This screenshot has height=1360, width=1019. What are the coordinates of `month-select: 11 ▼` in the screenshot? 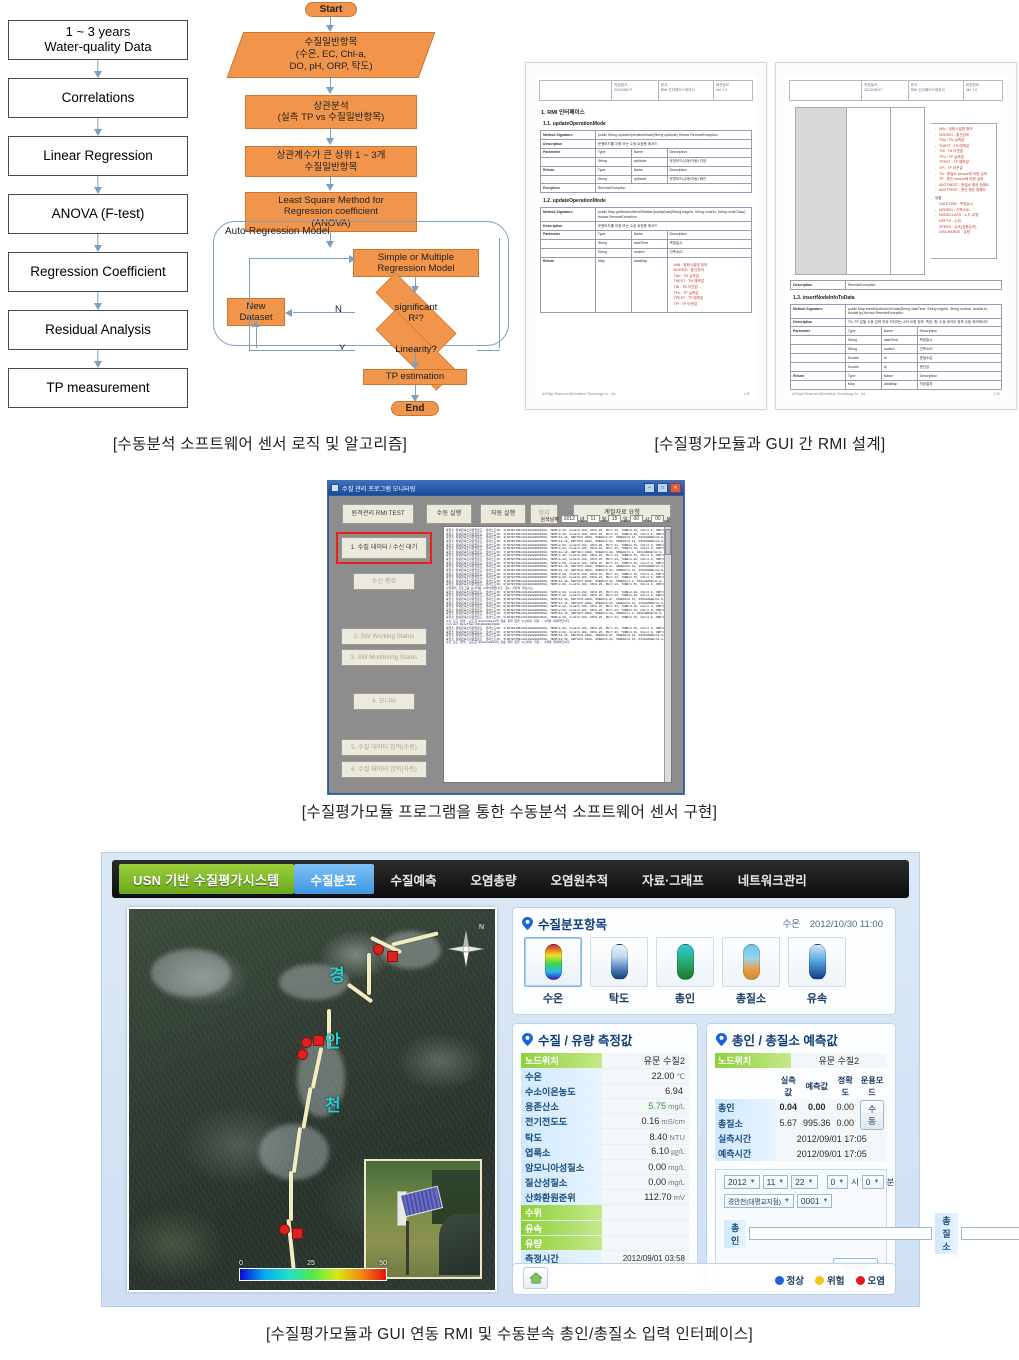 It's located at (775, 1182).